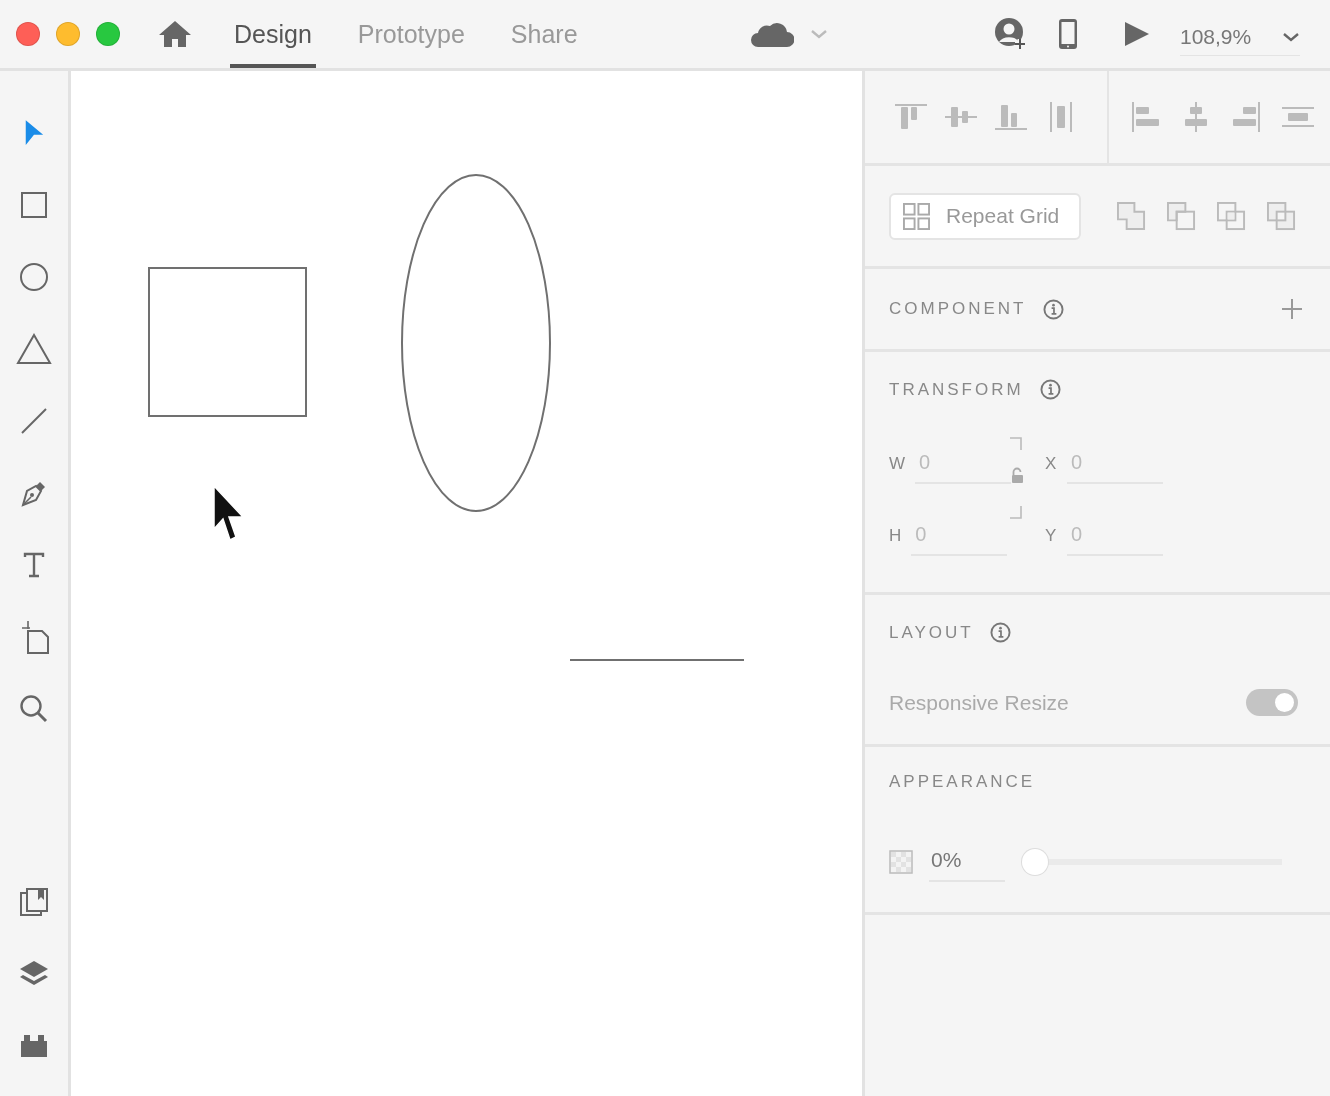  What do you see at coordinates (1137, 34) in the screenshot?
I see `play-icon` at bounding box center [1137, 34].